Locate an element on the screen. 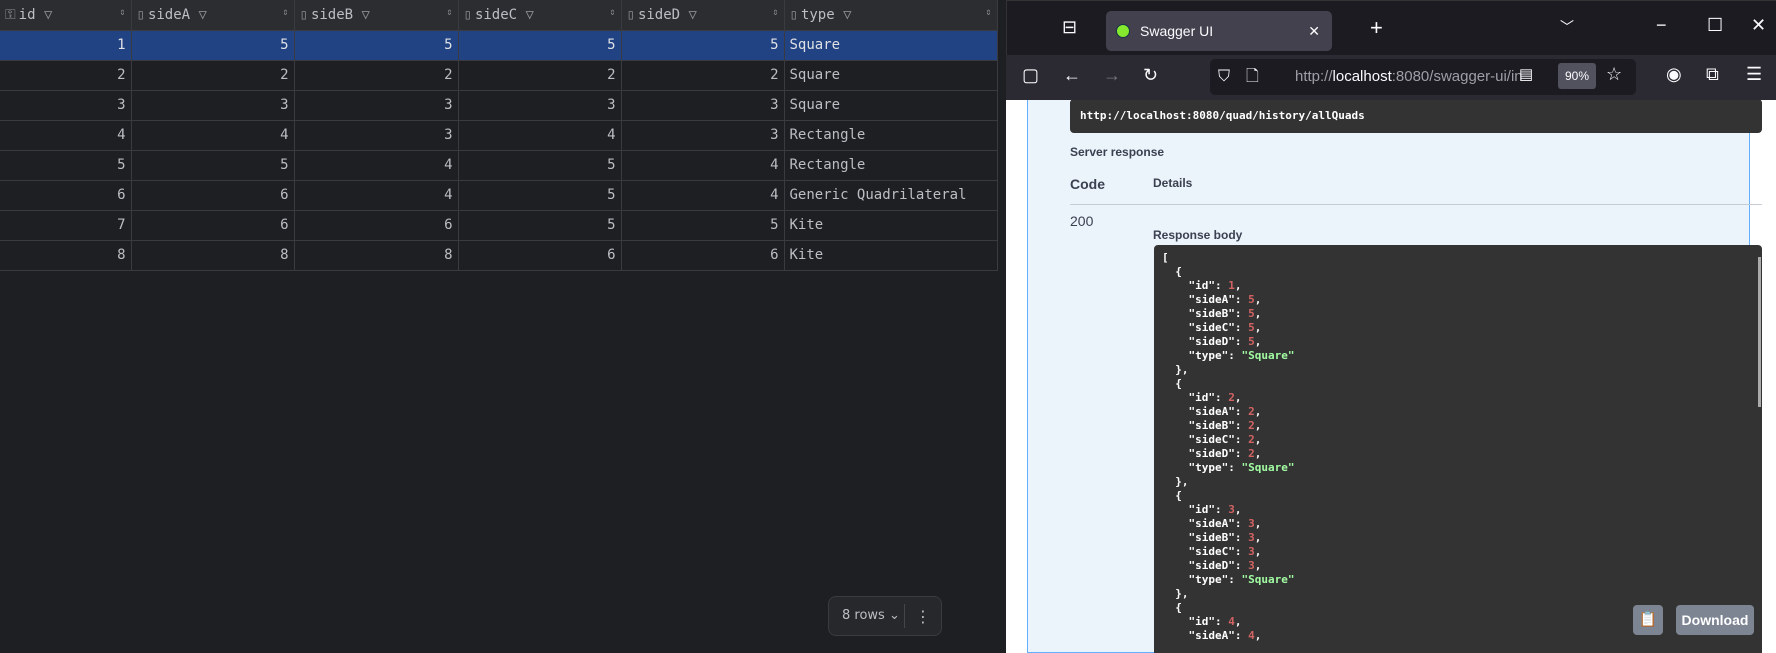 The image size is (1776, 653). more-options-icon: ⋮ is located at coordinates (923, 616).